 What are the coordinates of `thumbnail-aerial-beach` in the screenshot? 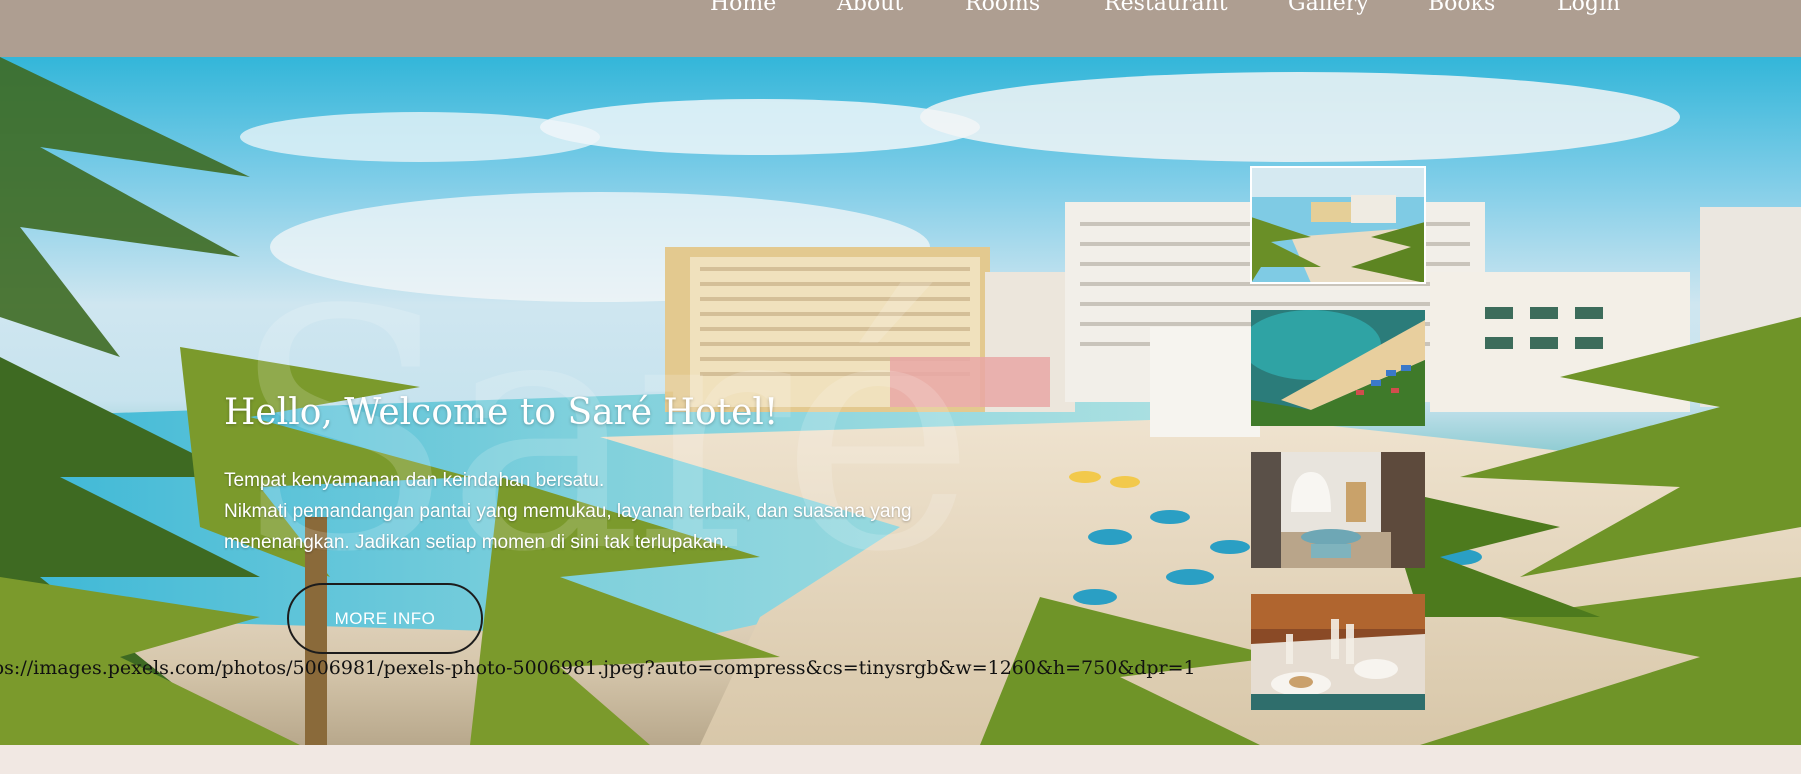 It's located at (1338, 368).